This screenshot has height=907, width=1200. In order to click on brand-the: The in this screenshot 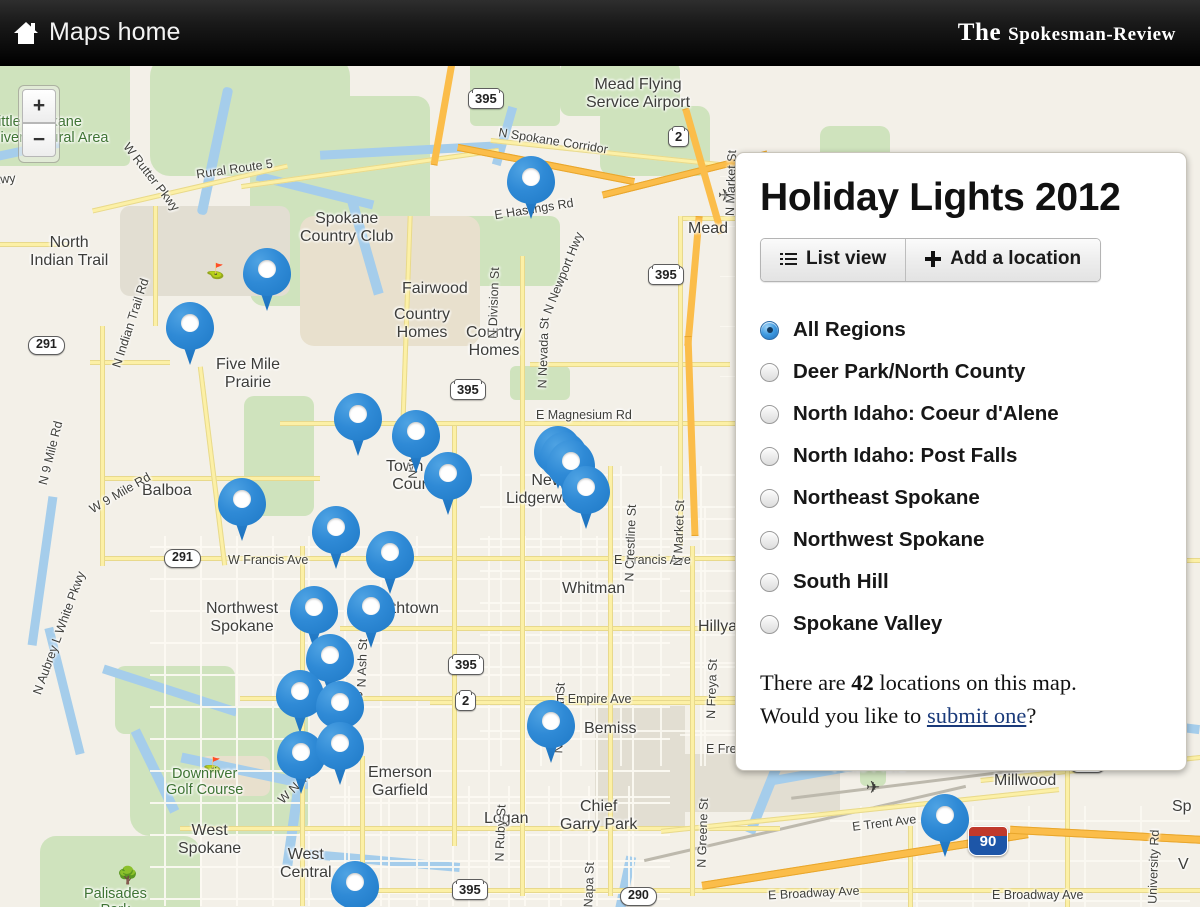, I will do `click(983, 32)`.